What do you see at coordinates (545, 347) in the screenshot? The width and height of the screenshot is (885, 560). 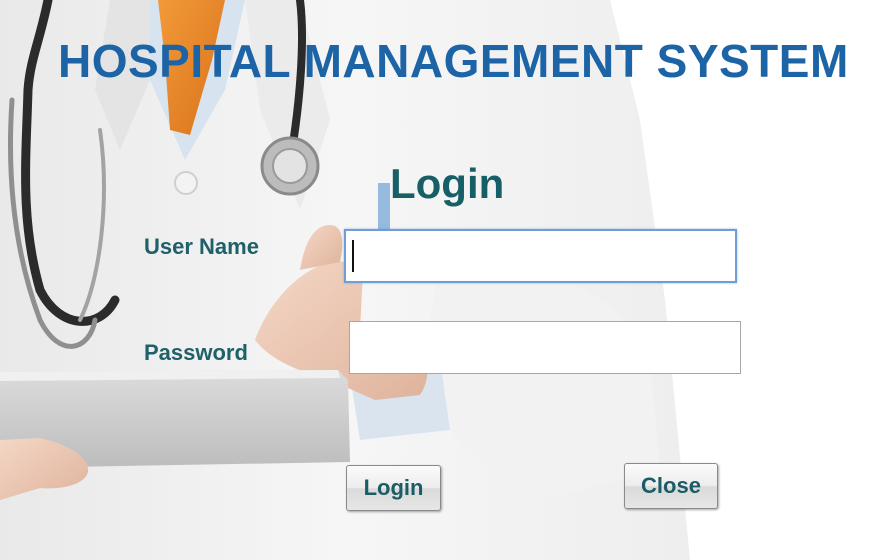 I see `password-input` at bounding box center [545, 347].